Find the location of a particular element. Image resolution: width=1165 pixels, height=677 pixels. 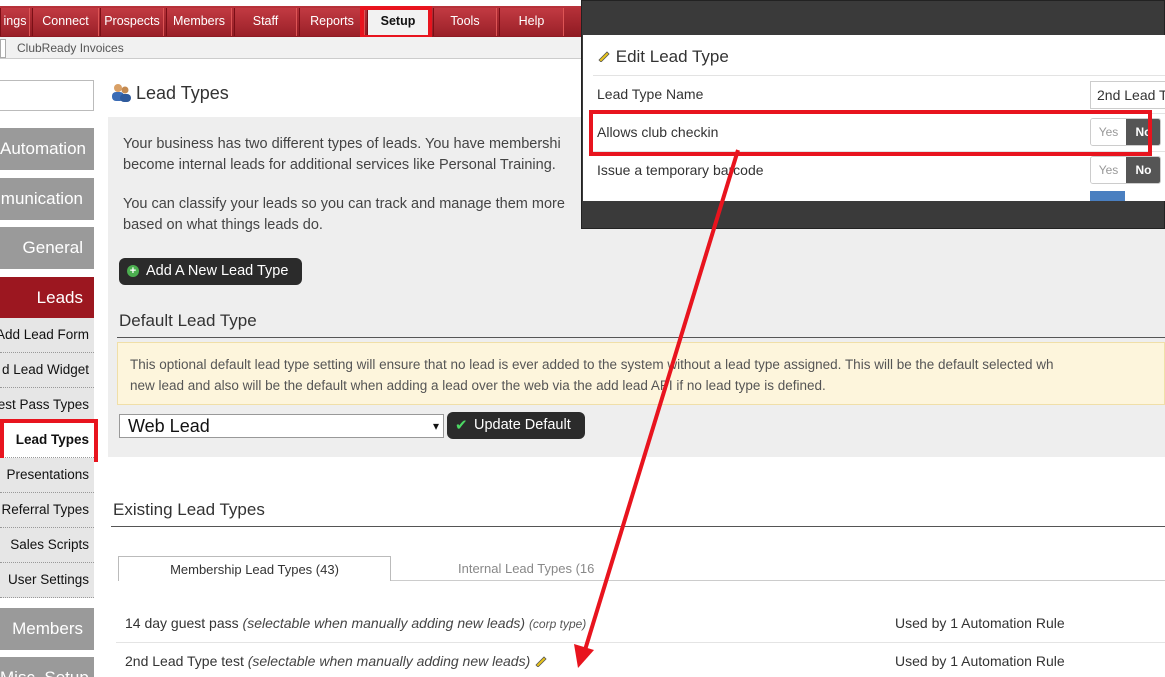

subtab-first is located at coordinates (3, 48).